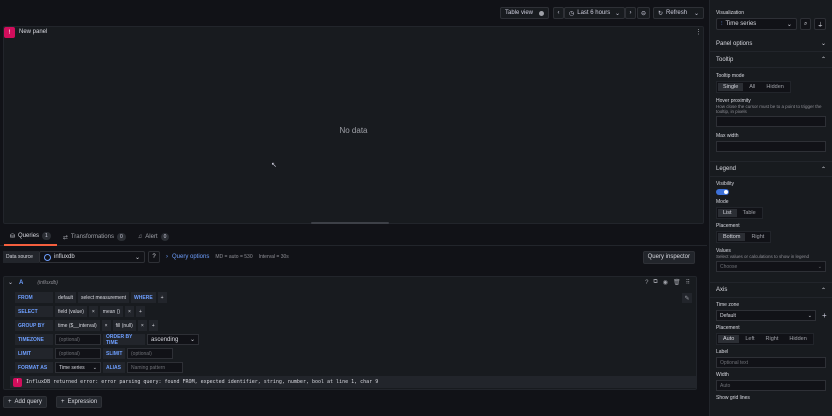 The height and width of the screenshot is (416, 832). Describe the element at coordinates (677, 282) in the screenshot. I see `trash-icon: 🗑` at that location.